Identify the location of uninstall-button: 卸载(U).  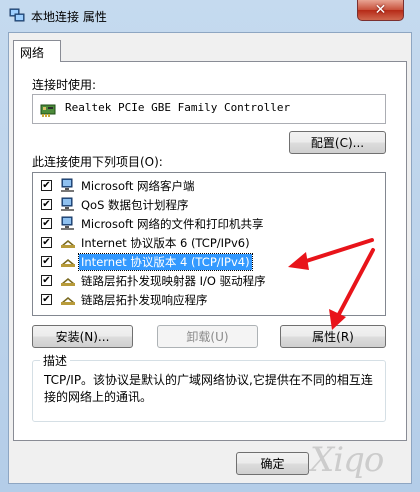
(207, 336).